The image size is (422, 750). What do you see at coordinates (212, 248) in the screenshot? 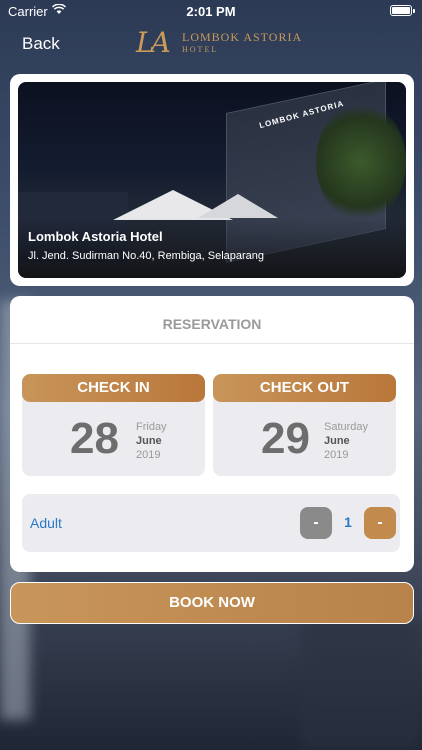
I see `photo-shade` at bounding box center [212, 248].